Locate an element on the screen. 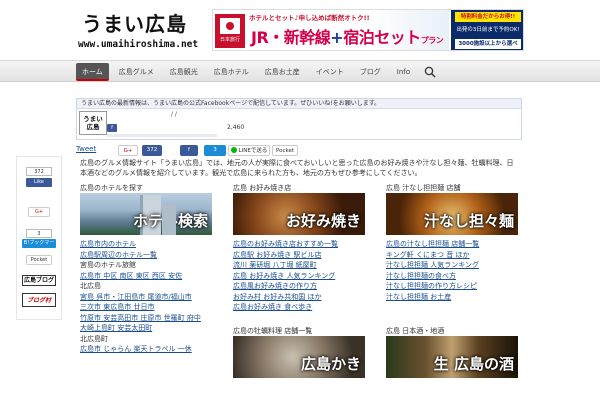 This screenshot has height=400, width=600. card-image-hotel: ホテル検索 is located at coordinates (146, 214).